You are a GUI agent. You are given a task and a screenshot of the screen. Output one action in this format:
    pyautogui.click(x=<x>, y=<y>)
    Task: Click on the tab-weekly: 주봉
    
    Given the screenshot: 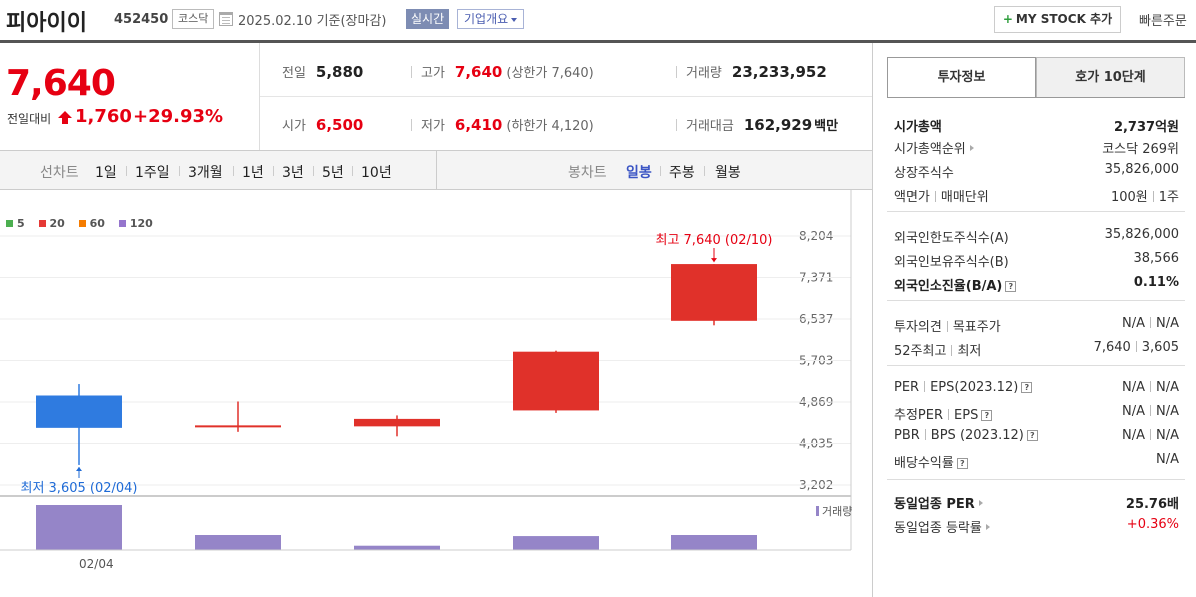 What is the action you would take?
    pyautogui.click(x=682, y=172)
    